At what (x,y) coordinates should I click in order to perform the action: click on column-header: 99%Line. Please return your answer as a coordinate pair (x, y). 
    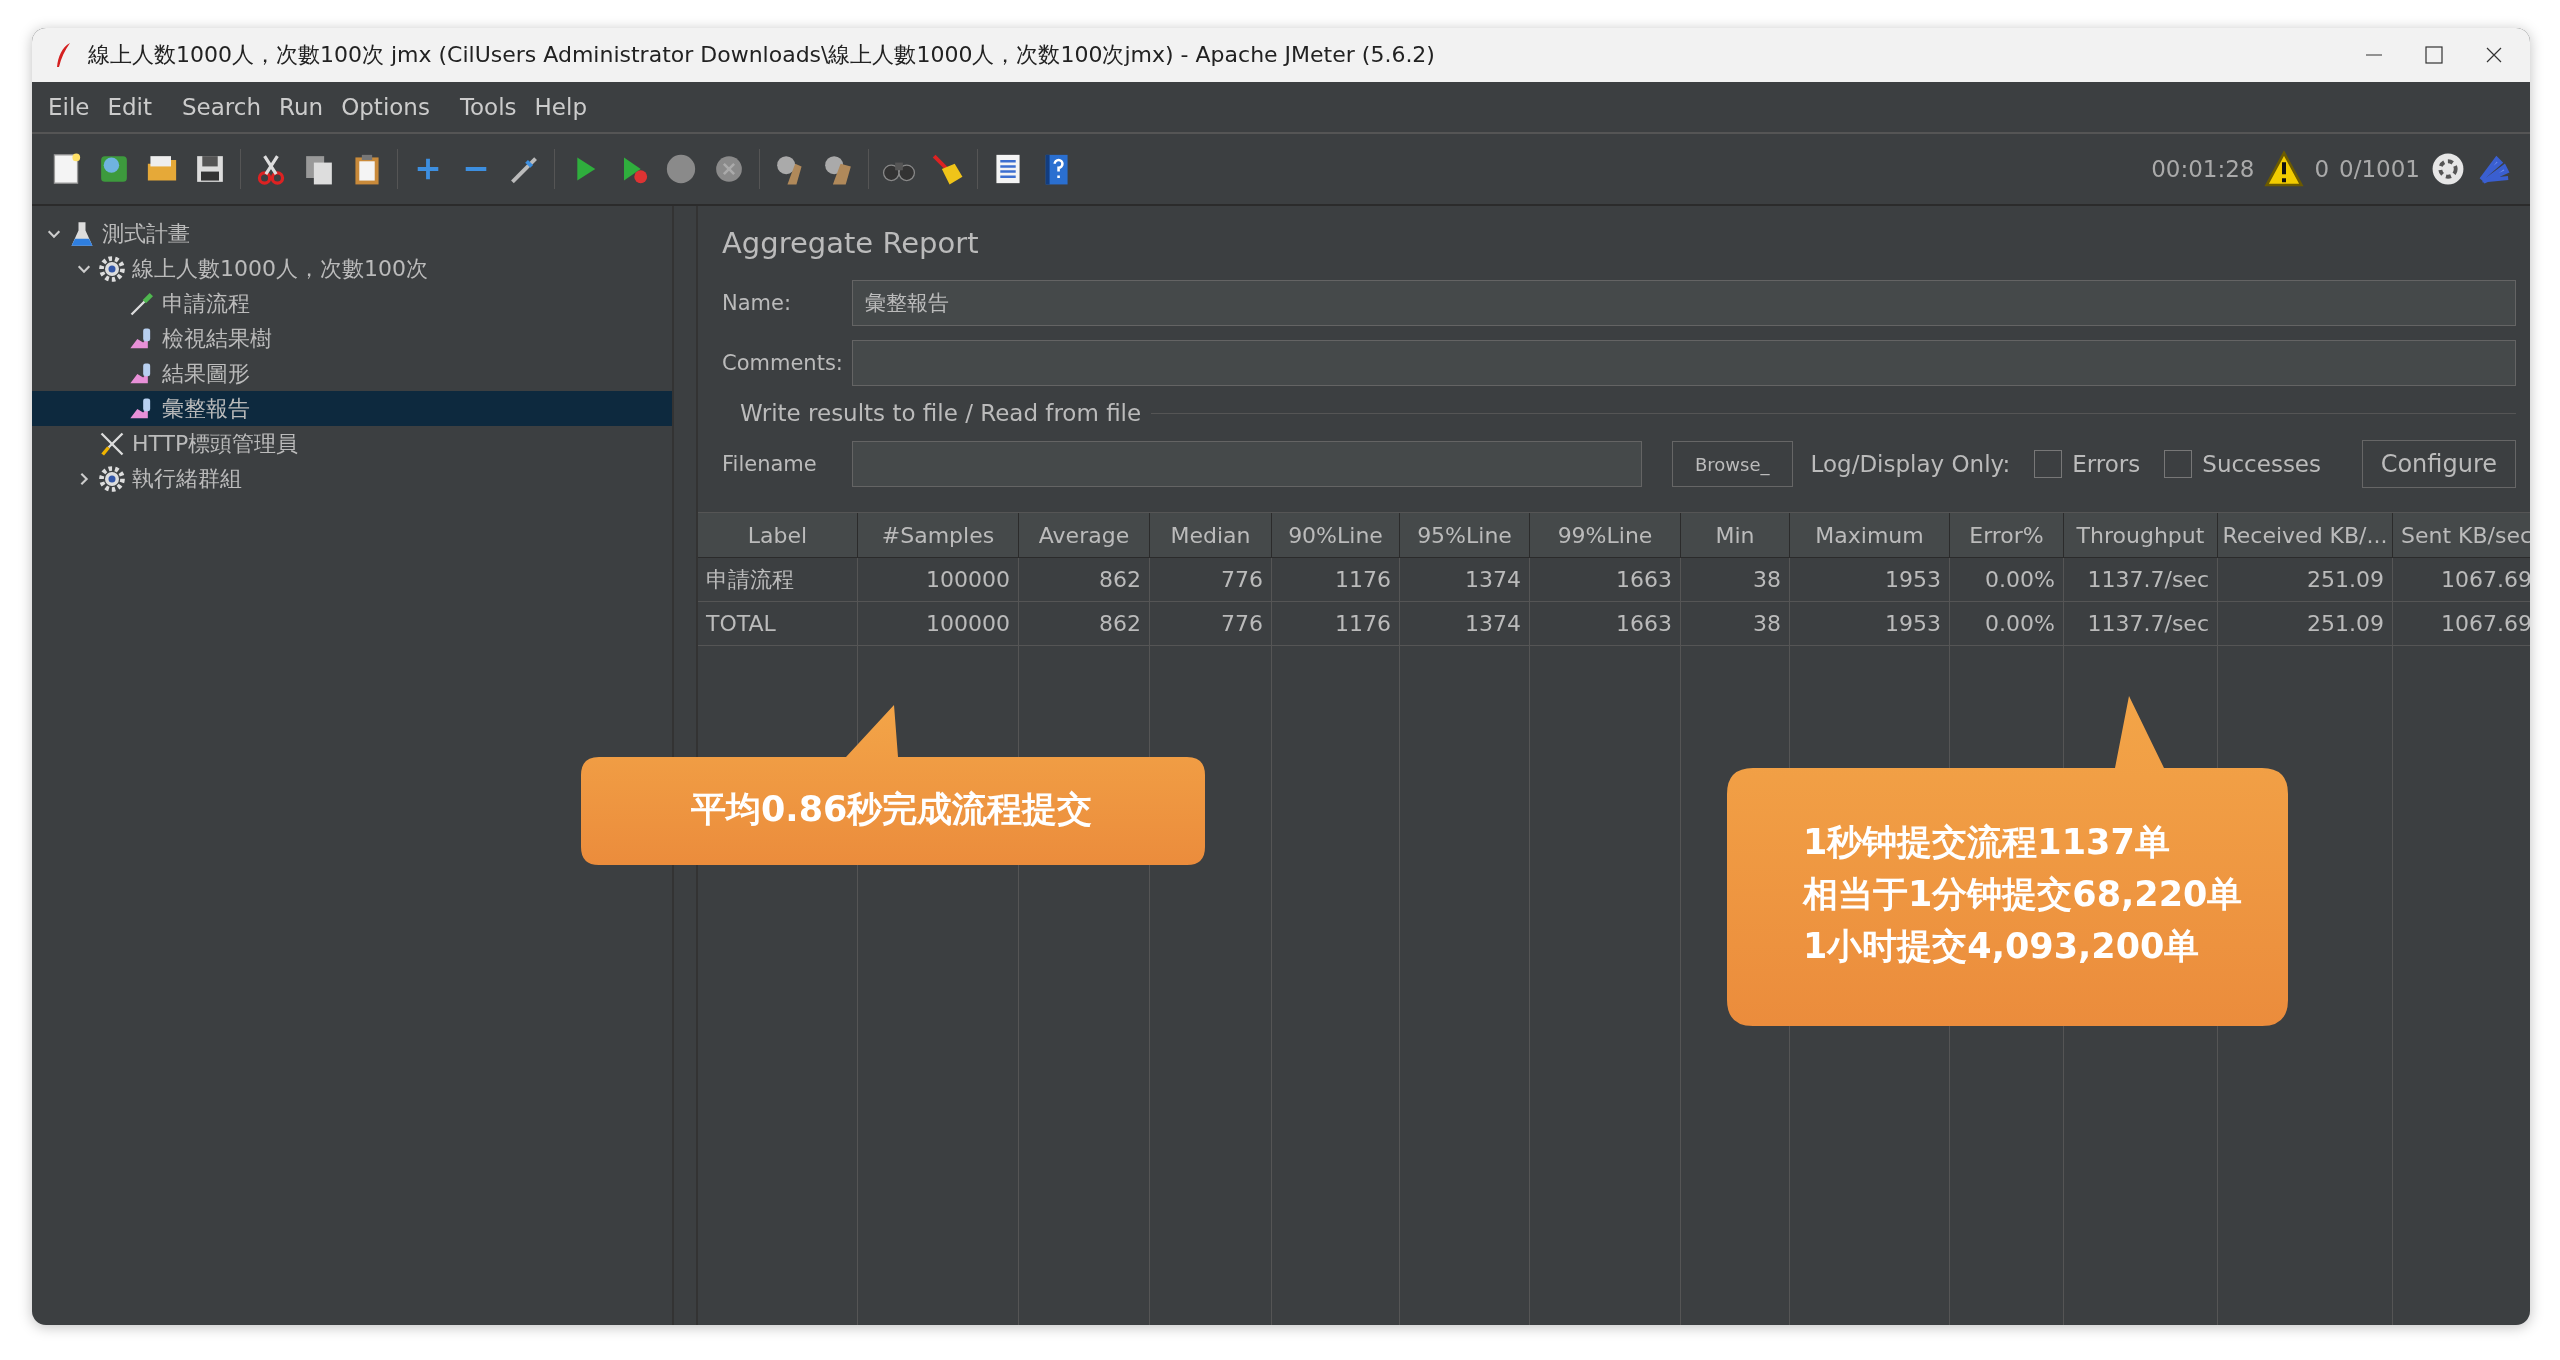
    Looking at the image, I should click on (1605, 535).